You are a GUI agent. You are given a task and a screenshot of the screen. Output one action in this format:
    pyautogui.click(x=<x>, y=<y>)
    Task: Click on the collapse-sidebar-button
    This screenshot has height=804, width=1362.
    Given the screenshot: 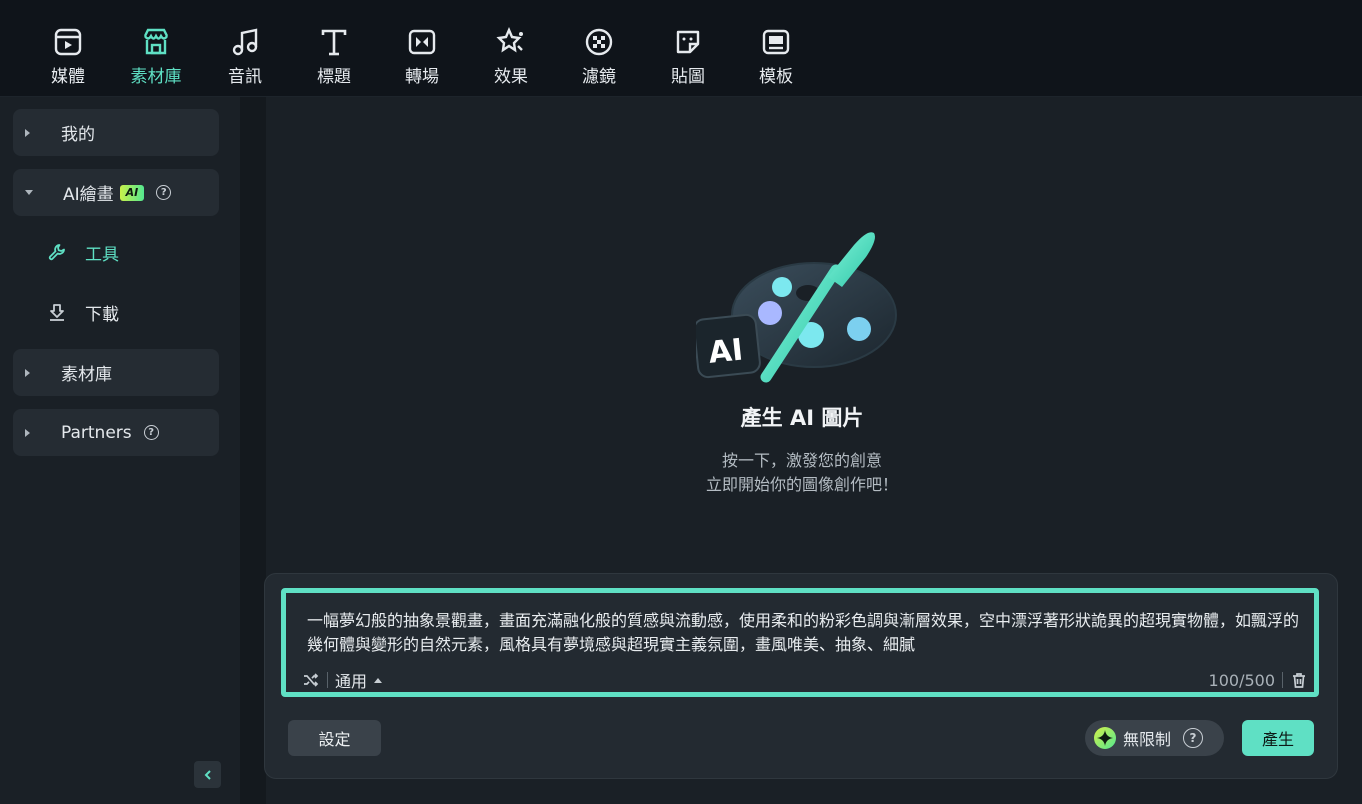 What is the action you would take?
    pyautogui.click(x=207, y=774)
    